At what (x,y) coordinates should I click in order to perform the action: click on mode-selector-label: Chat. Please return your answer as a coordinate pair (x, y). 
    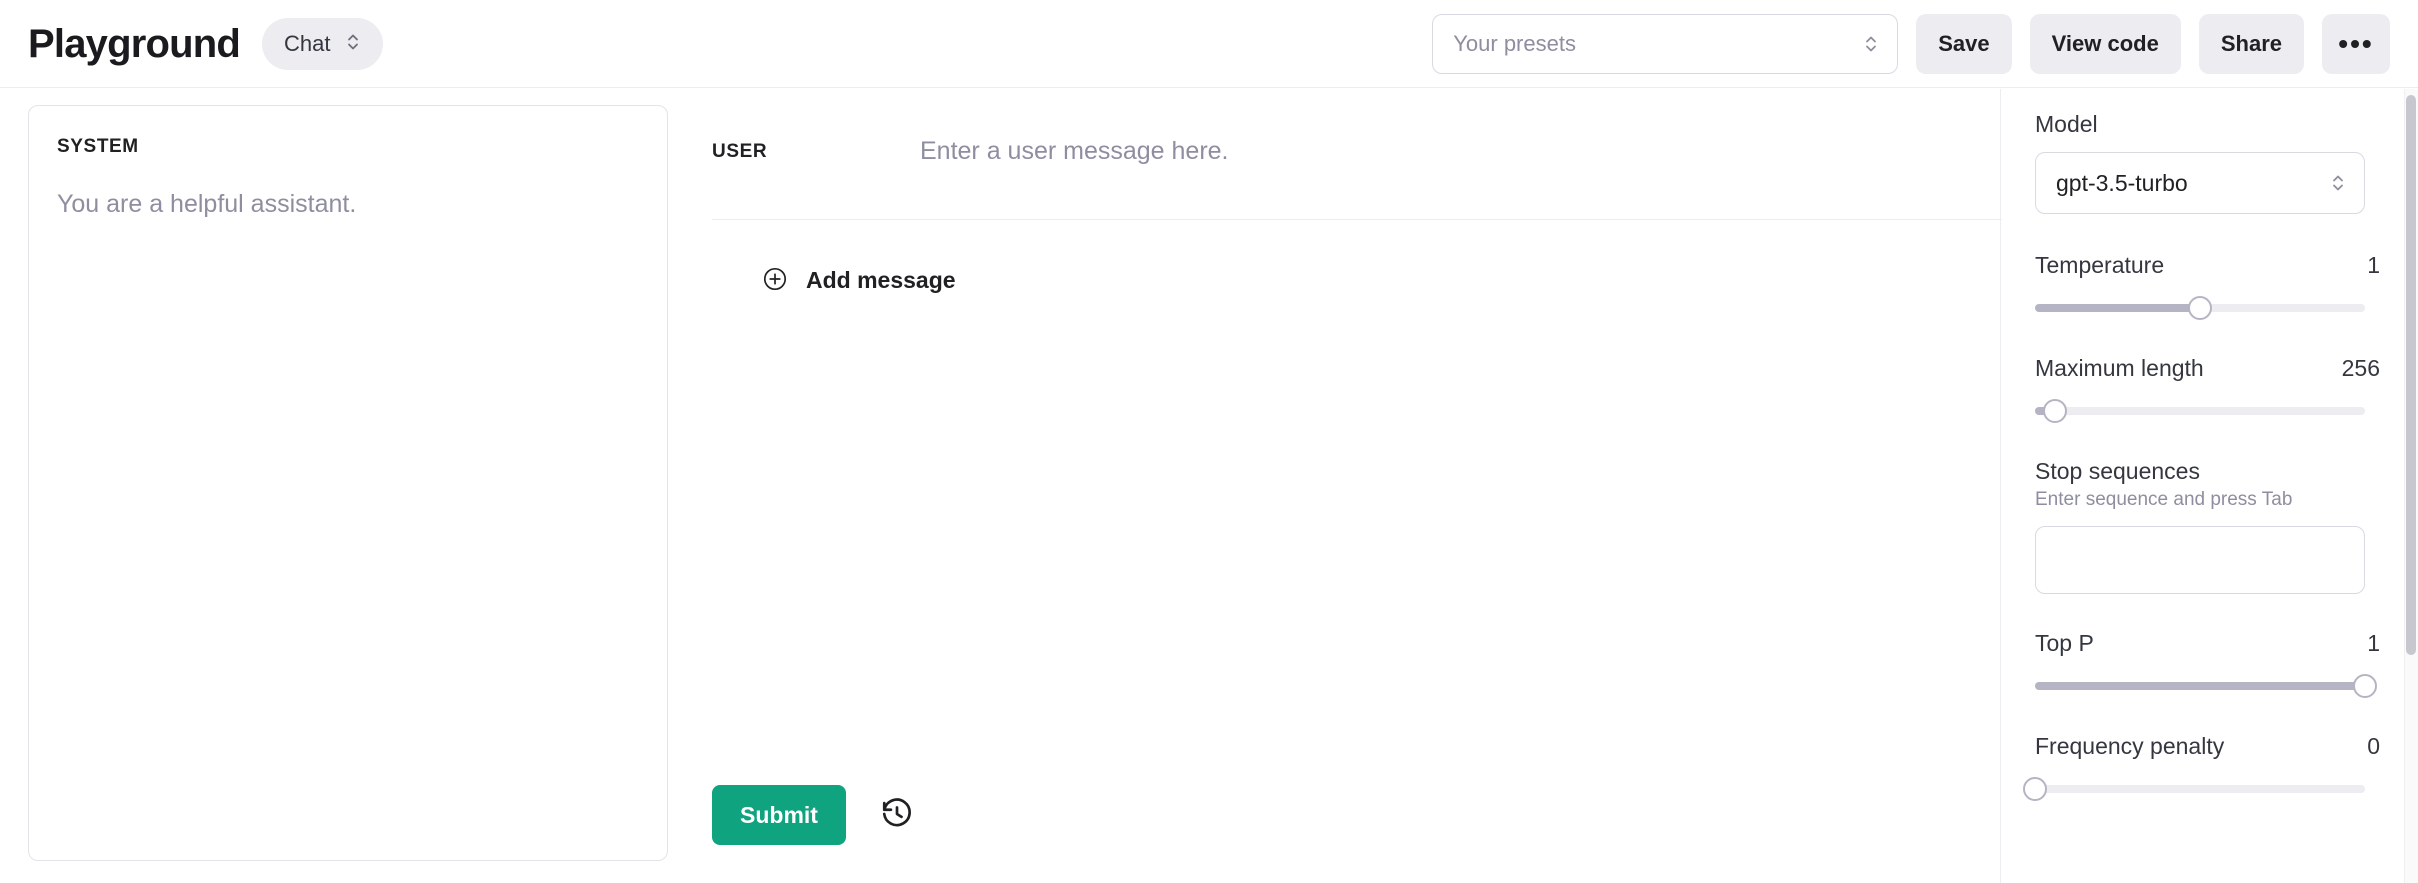
    Looking at the image, I should click on (307, 43).